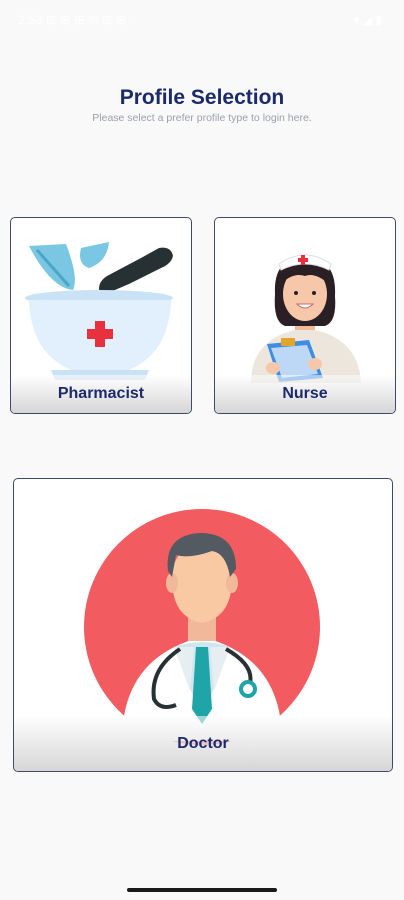 Image resolution: width=404 pixels, height=900 pixels. What do you see at coordinates (305, 315) in the screenshot?
I see `profile-card-nurse: Nurse` at bounding box center [305, 315].